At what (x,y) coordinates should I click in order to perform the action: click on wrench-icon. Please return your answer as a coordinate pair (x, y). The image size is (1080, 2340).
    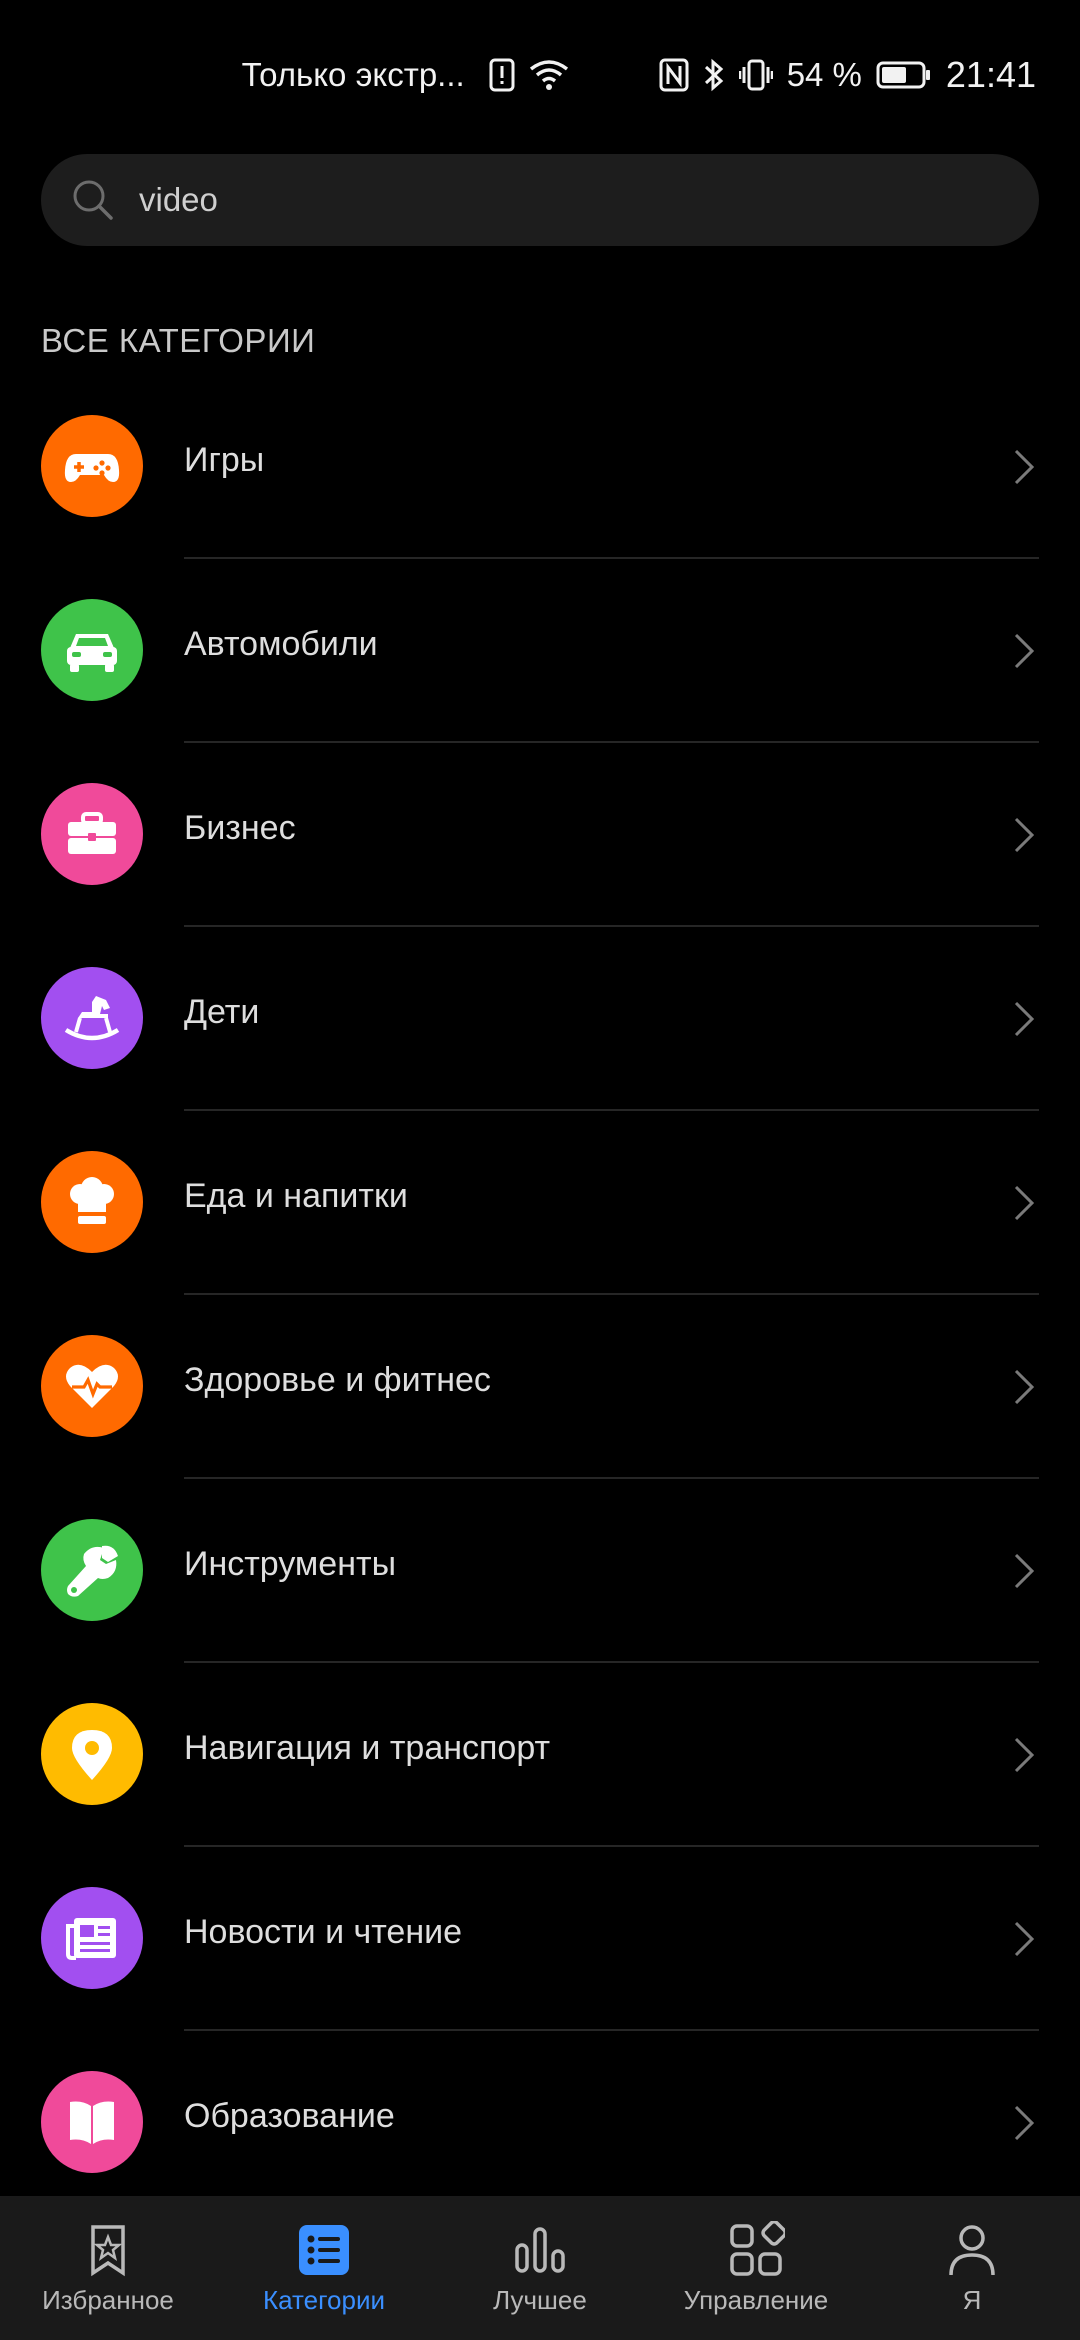
    Looking at the image, I should click on (92, 1570).